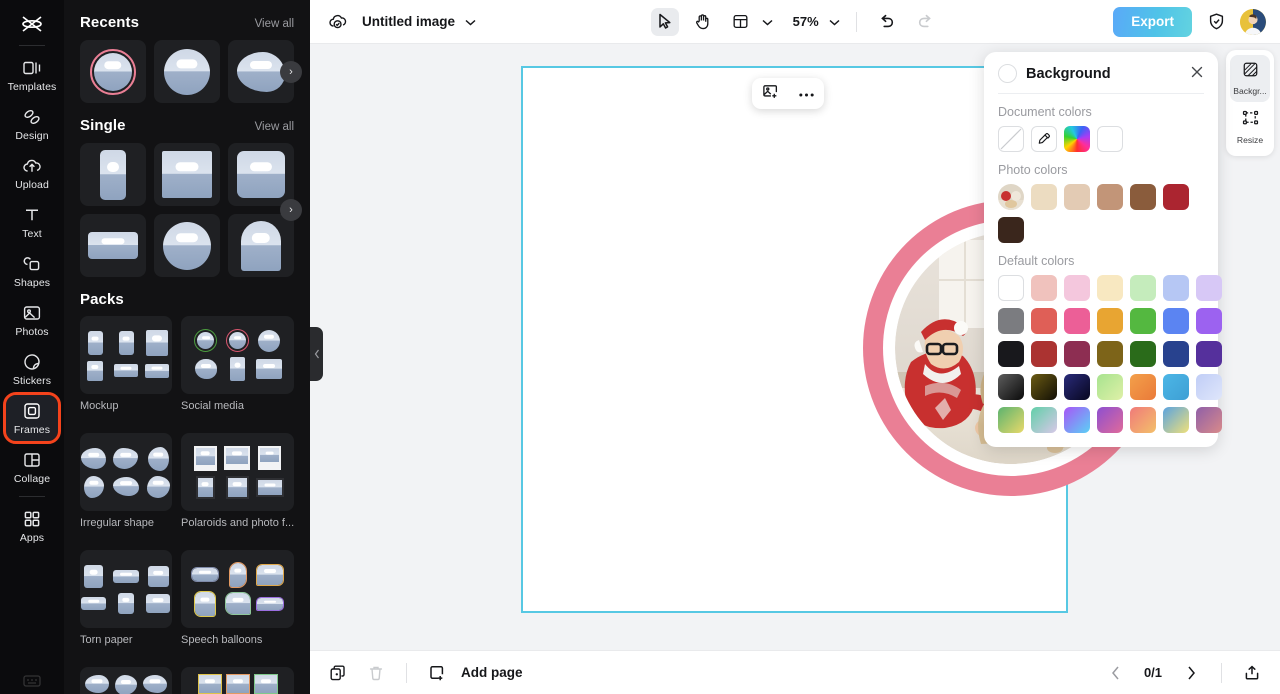 The image size is (1280, 694). I want to click on pack-item: Irregular shape, so click(126, 487).